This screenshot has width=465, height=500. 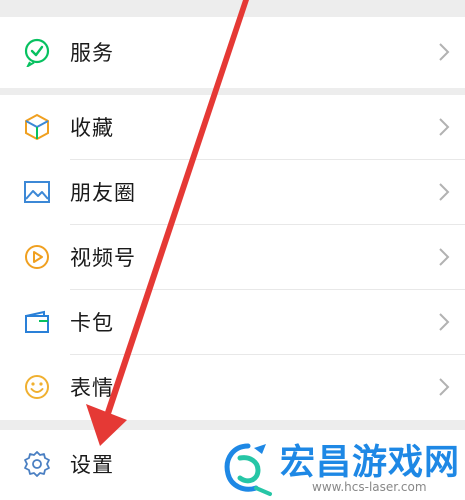 I want to click on menu-item-label: 朋友圈, so click(x=103, y=193).